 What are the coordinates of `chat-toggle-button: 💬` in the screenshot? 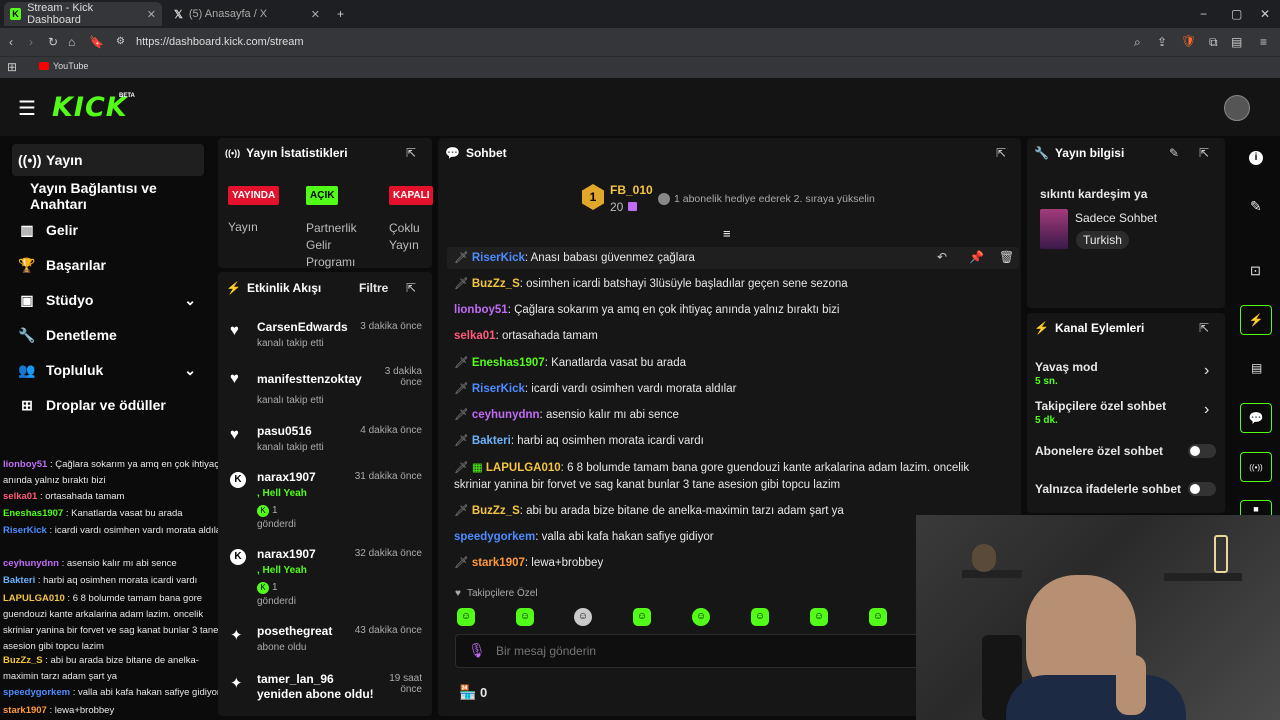 It's located at (1256, 418).